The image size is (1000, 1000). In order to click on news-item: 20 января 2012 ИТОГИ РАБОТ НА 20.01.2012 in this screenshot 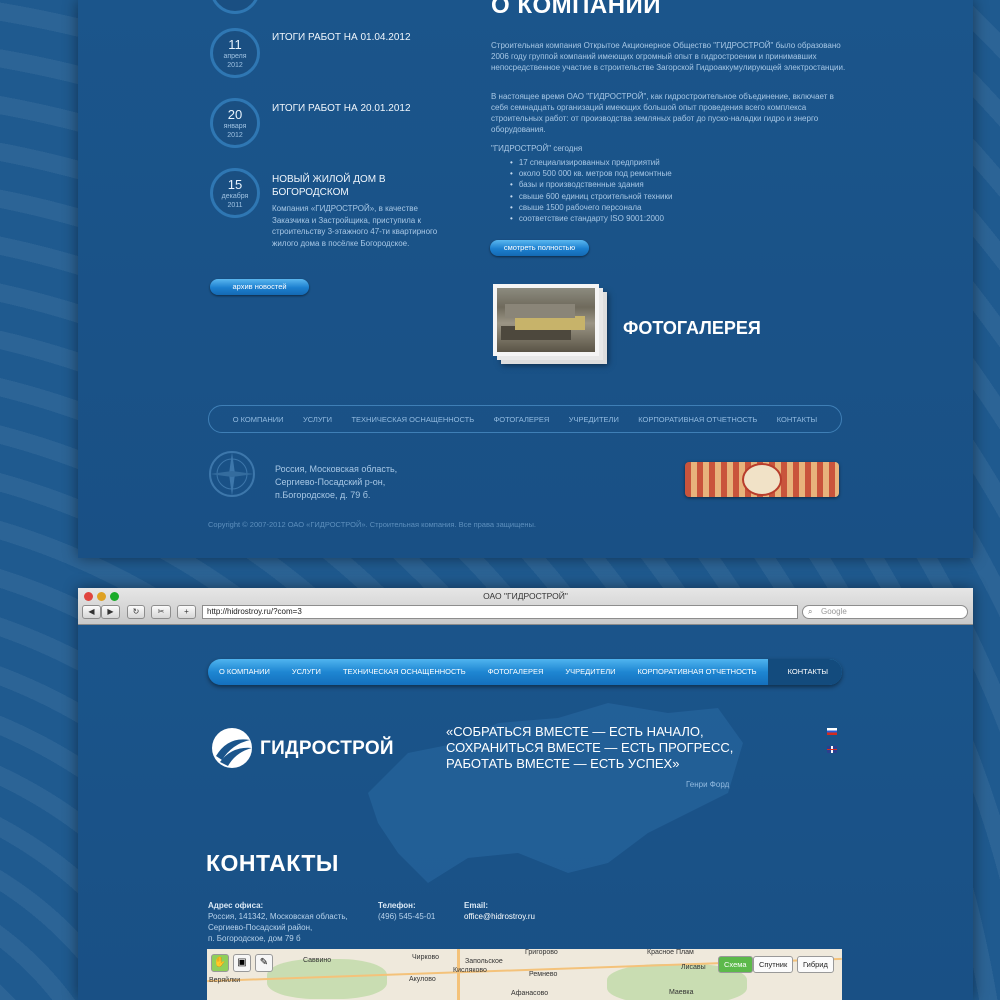, I will do `click(330, 128)`.